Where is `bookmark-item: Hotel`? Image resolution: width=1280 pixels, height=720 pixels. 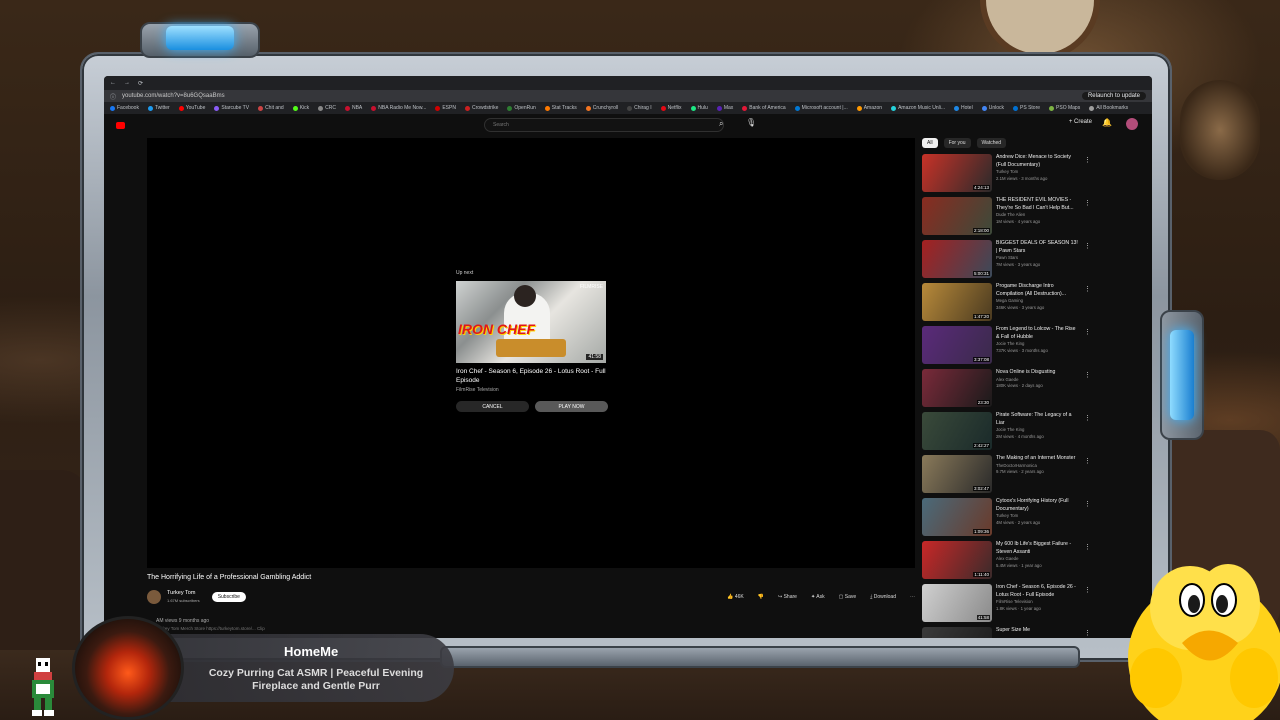
bookmark-item: Hotel is located at coordinates (963, 108).